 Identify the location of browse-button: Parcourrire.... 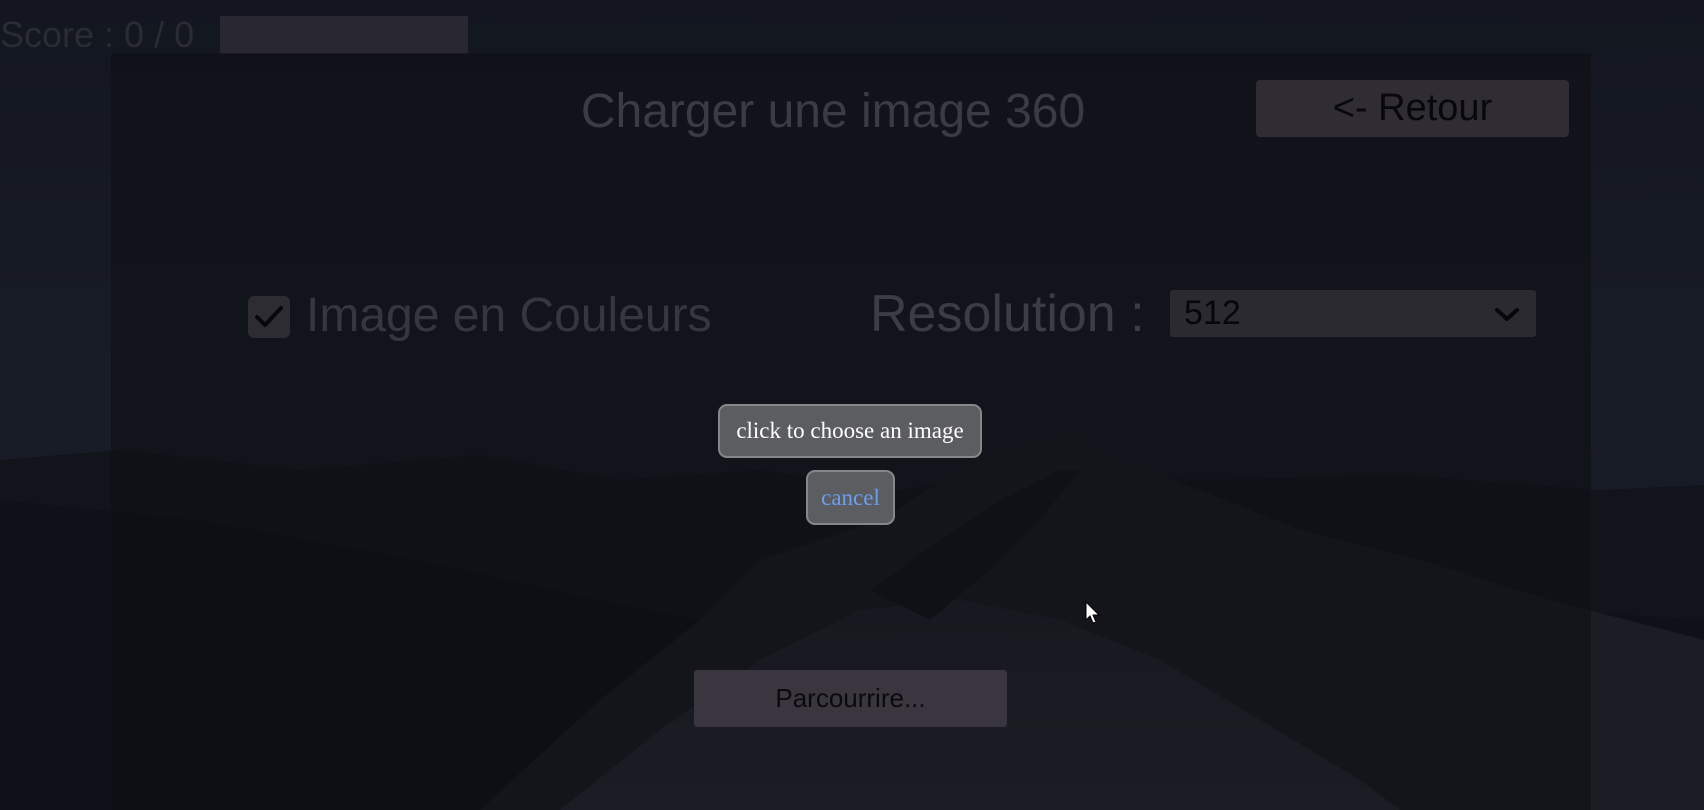
(850, 698).